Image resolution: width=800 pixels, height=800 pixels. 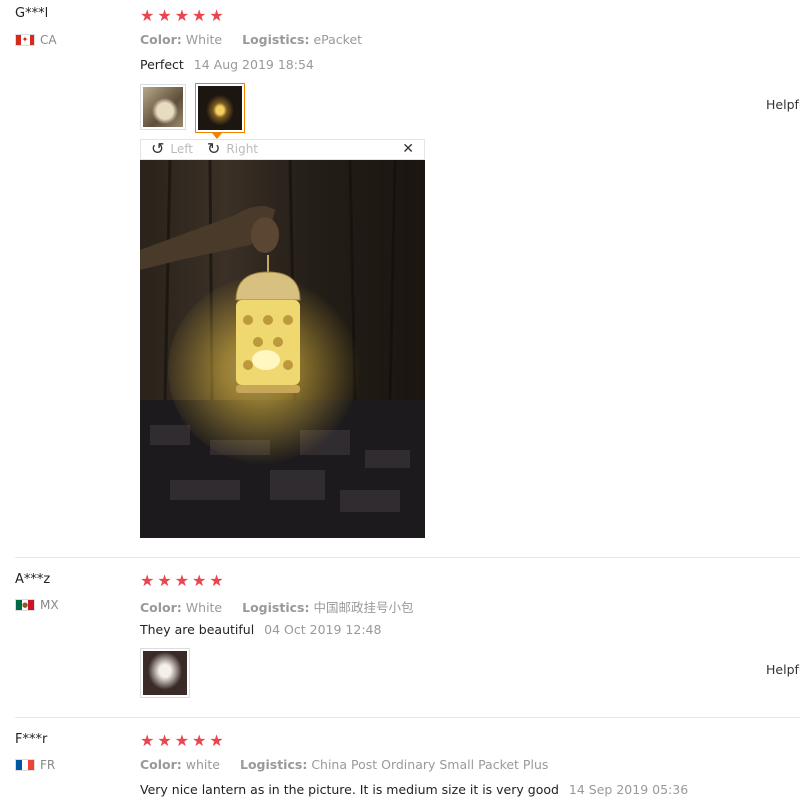 What do you see at coordinates (628, 789) in the screenshot?
I see `review-date: 14 Sep 2019 05:36` at bounding box center [628, 789].